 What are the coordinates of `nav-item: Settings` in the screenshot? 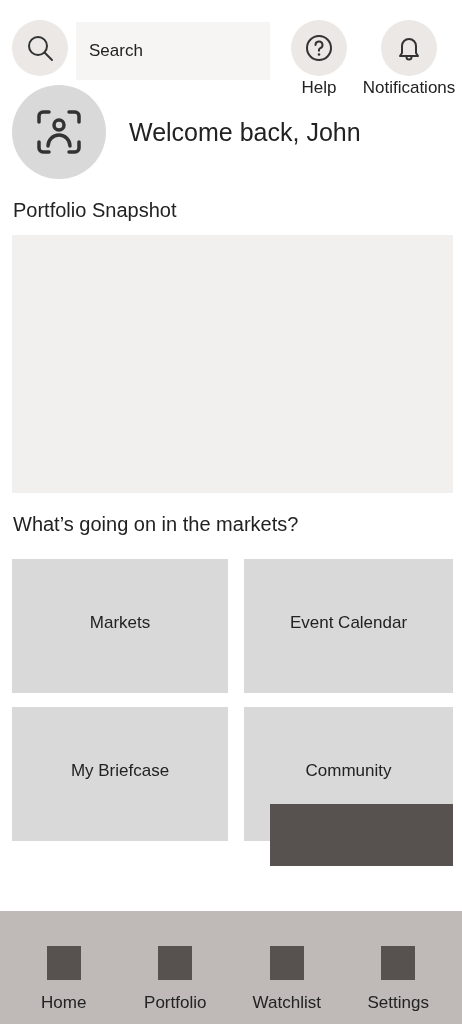 It's located at (398, 985).